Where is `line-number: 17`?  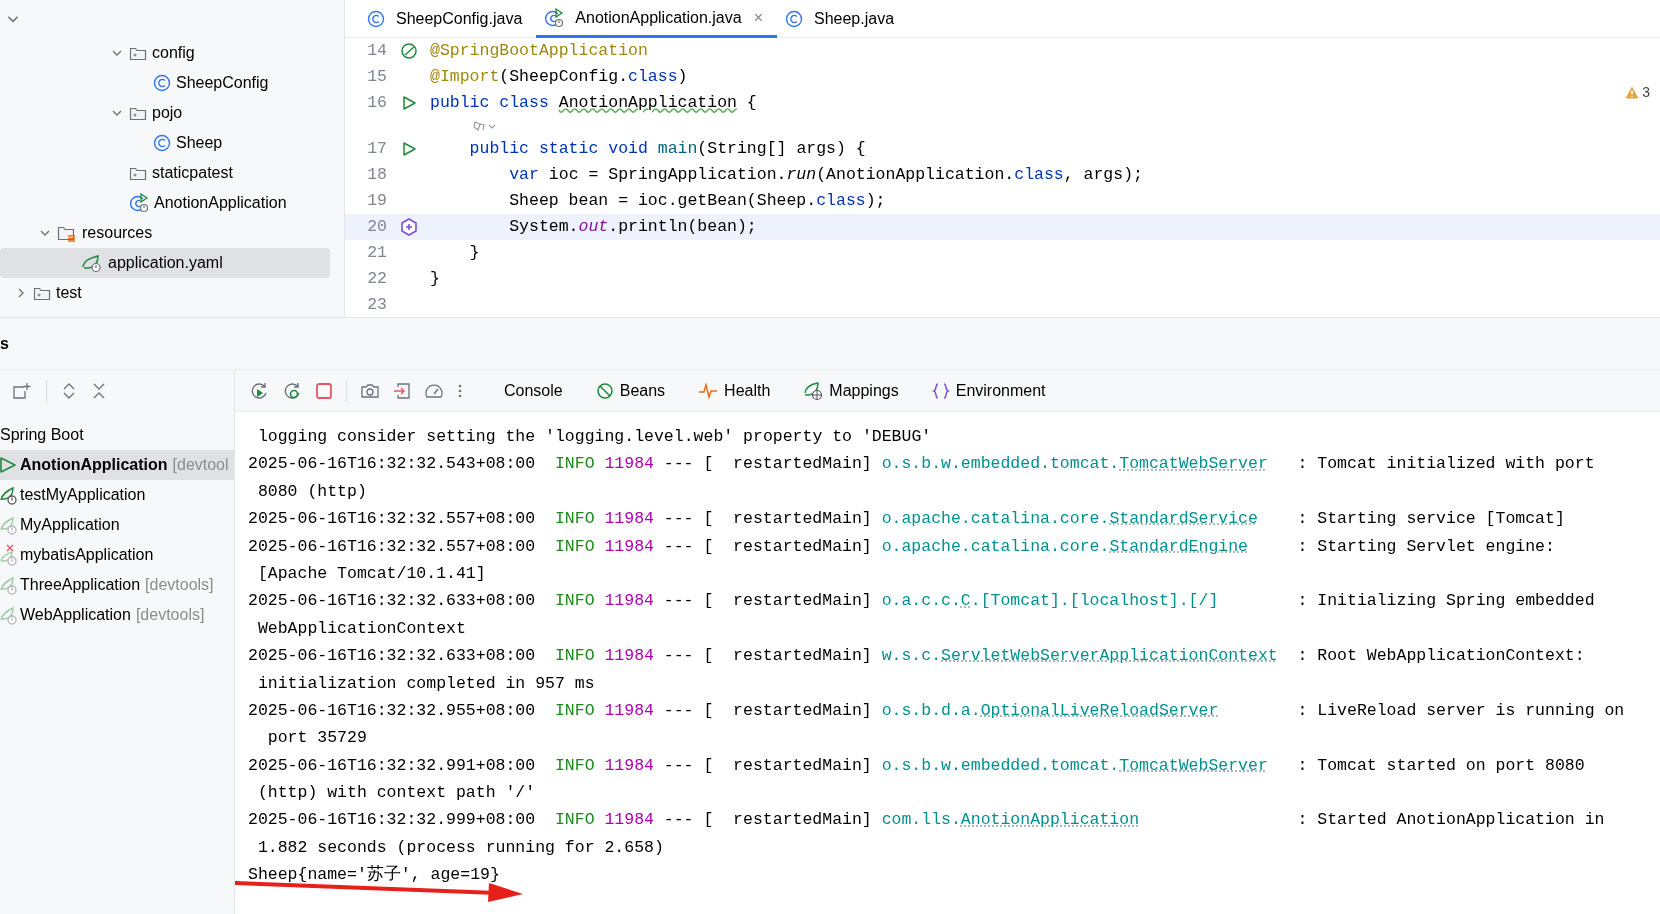
line-number: 17 is located at coordinates (376, 148).